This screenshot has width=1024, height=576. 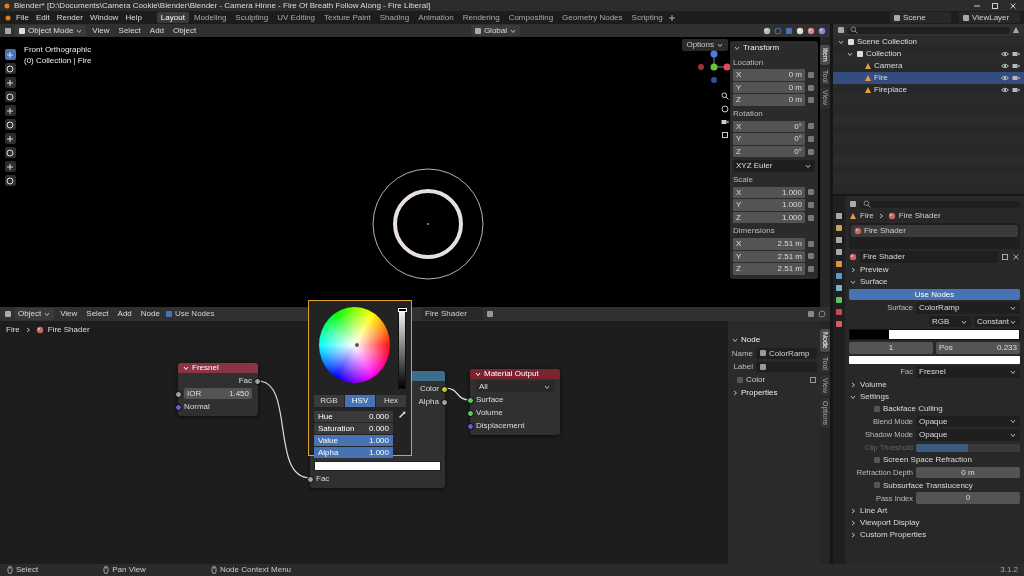 What do you see at coordinates (296, 17) in the screenshot?
I see `workspace-tab: UV Editing` at bounding box center [296, 17].